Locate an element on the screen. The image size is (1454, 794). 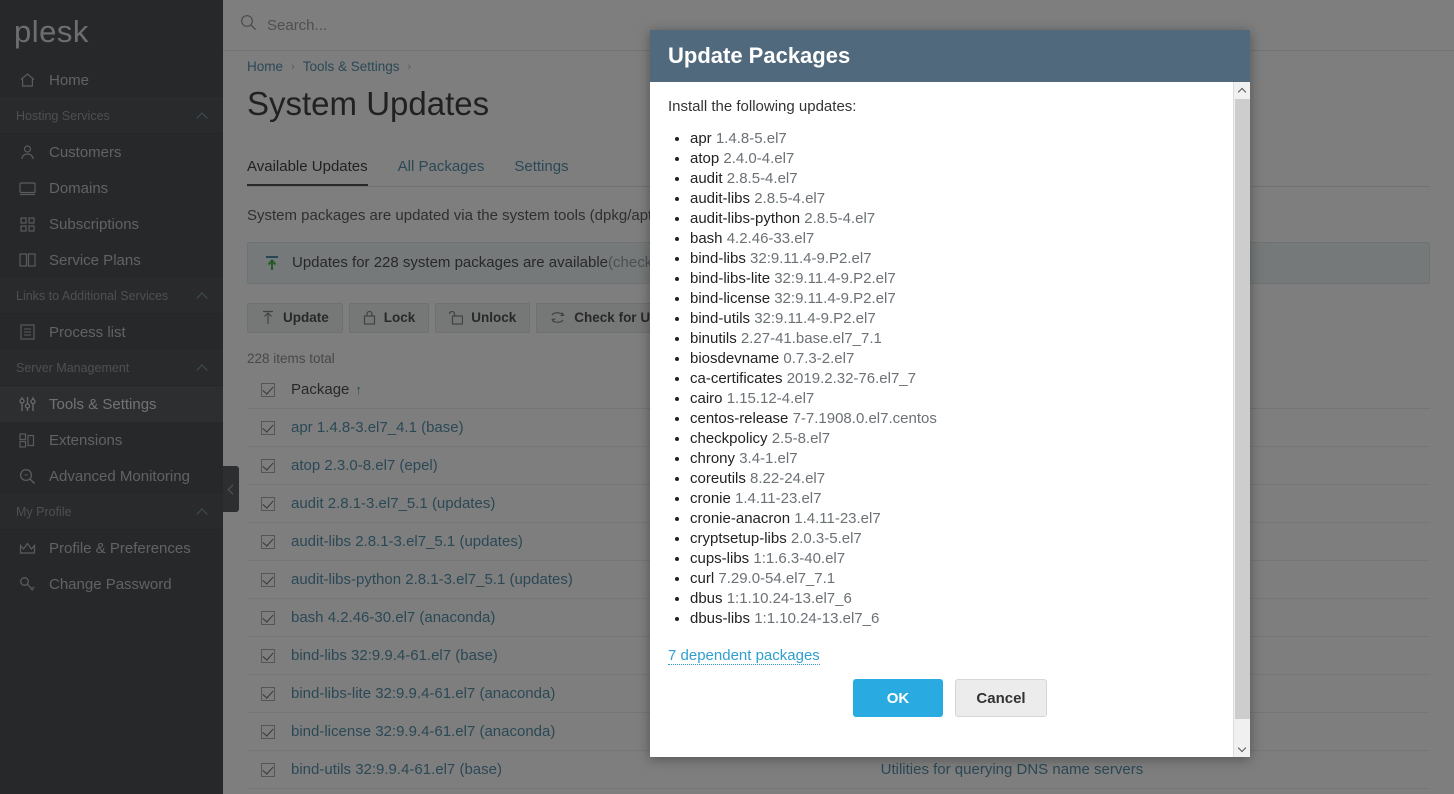
scrollbar-down-button is located at coordinates (1241, 748).